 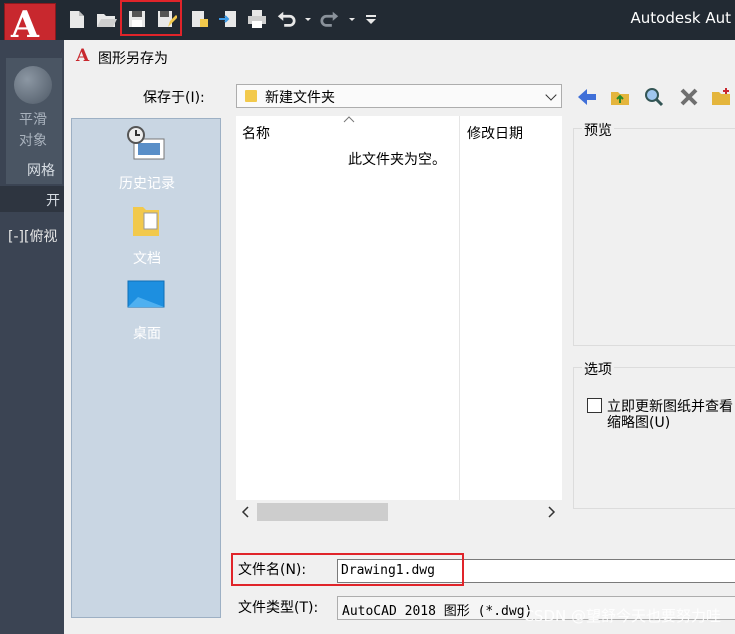 I want to click on undo-dropdown-icon, so click(x=308, y=19).